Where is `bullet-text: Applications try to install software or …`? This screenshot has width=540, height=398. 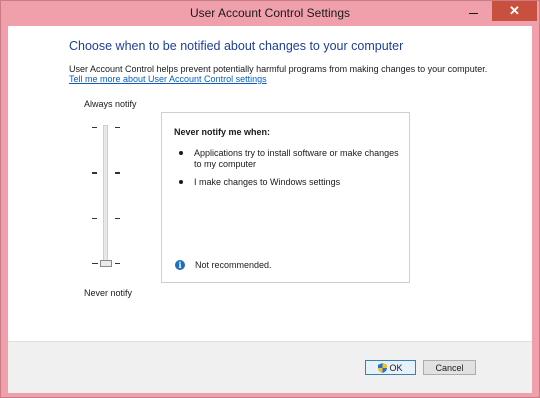
bullet-text: Applications try to install software or … is located at coordinates (296, 158).